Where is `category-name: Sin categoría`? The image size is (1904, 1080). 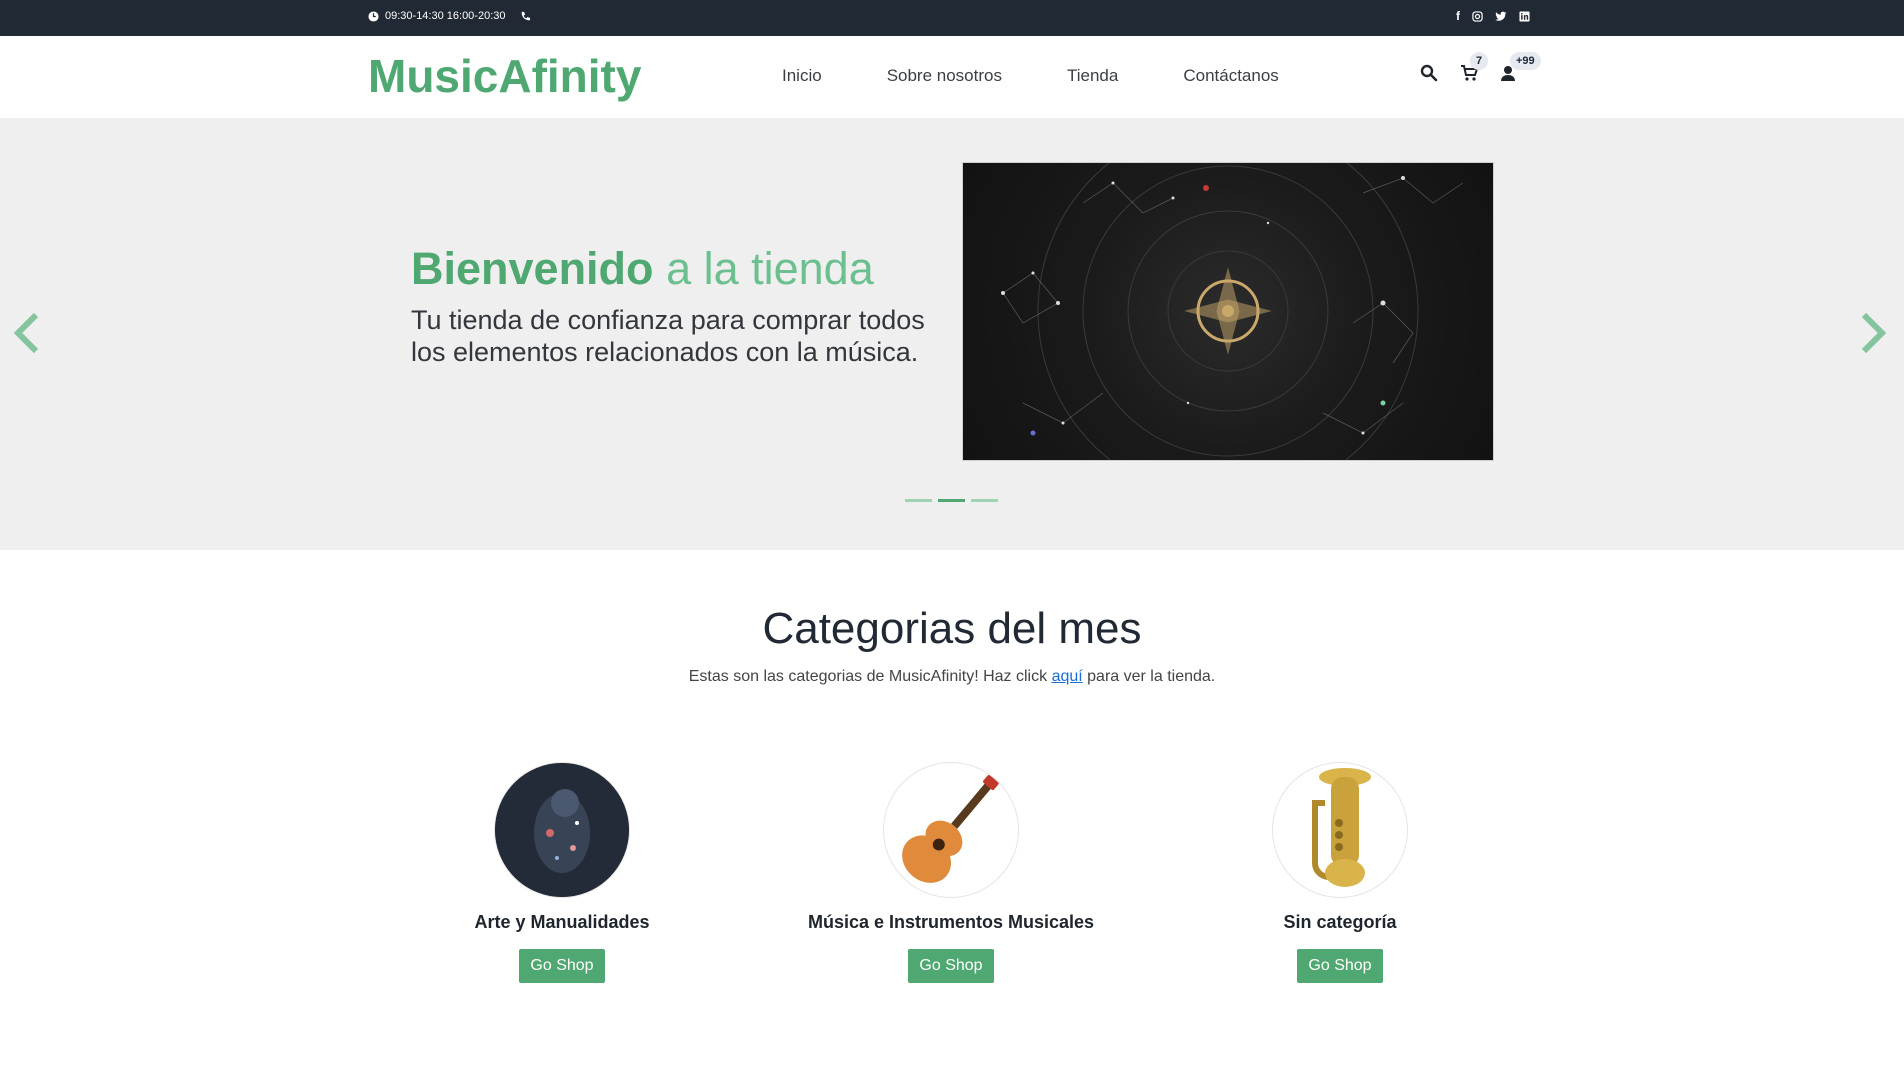
category-name: Sin categoría is located at coordinates (1340, 922).